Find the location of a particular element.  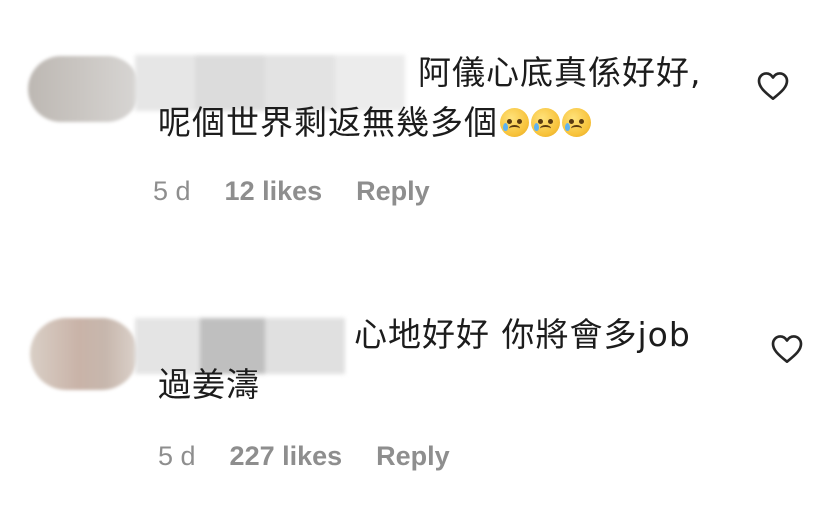

likes-count: 227 likes is located at coordinates (286, 456).